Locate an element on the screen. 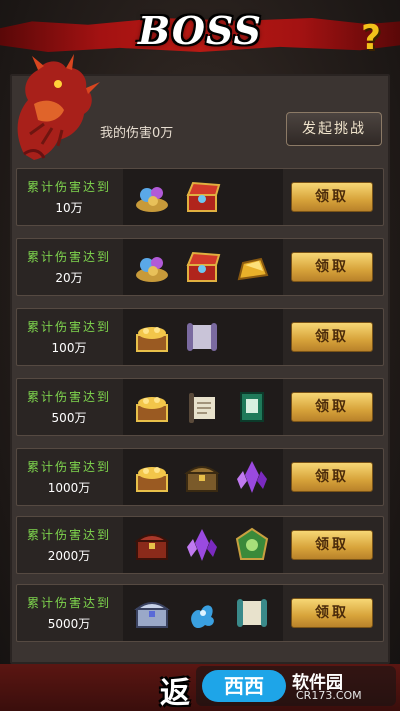 Image resolution: width=400 pixels, height=711 pixels. reward-row: 累计伤害达到 500万 领取 is located at coordinates (200, 407).